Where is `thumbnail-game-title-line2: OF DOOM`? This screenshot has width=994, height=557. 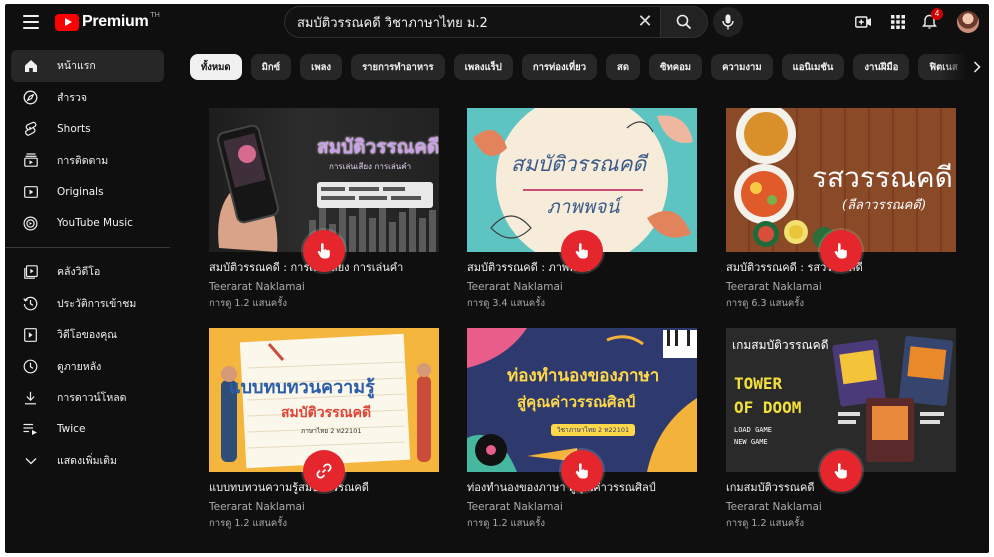
thumbnail-game-title-line2: OF DOOM is located at coordinates (768, 407).